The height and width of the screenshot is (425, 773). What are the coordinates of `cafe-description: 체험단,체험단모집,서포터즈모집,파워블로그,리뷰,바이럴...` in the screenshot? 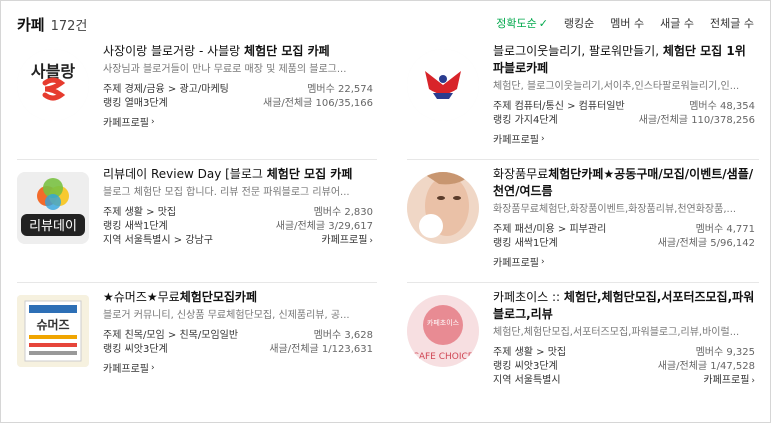 It's located at (616, 332).